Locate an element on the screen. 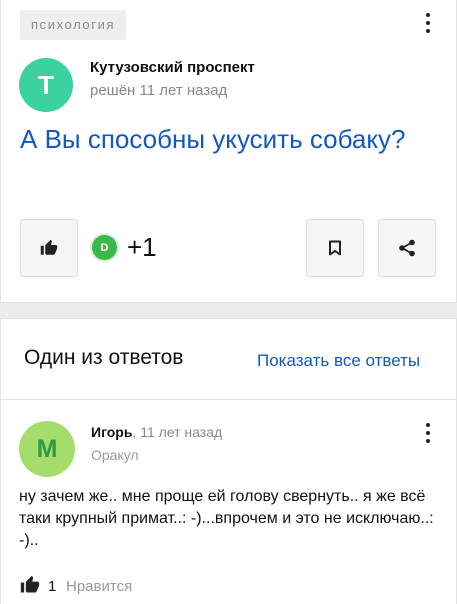 The height and width of the screenshot is (604, 457). share-icon is located at coordinates (407, 248).